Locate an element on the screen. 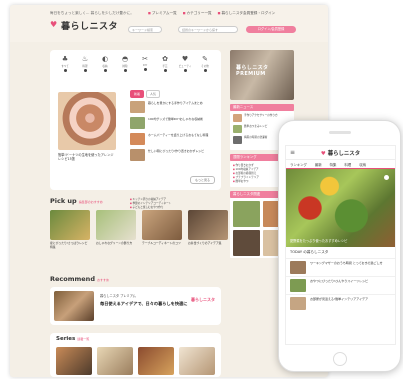 The image size is (403, 379). login-button: ログイン/会員登録 is located at coordinates (271, 29).